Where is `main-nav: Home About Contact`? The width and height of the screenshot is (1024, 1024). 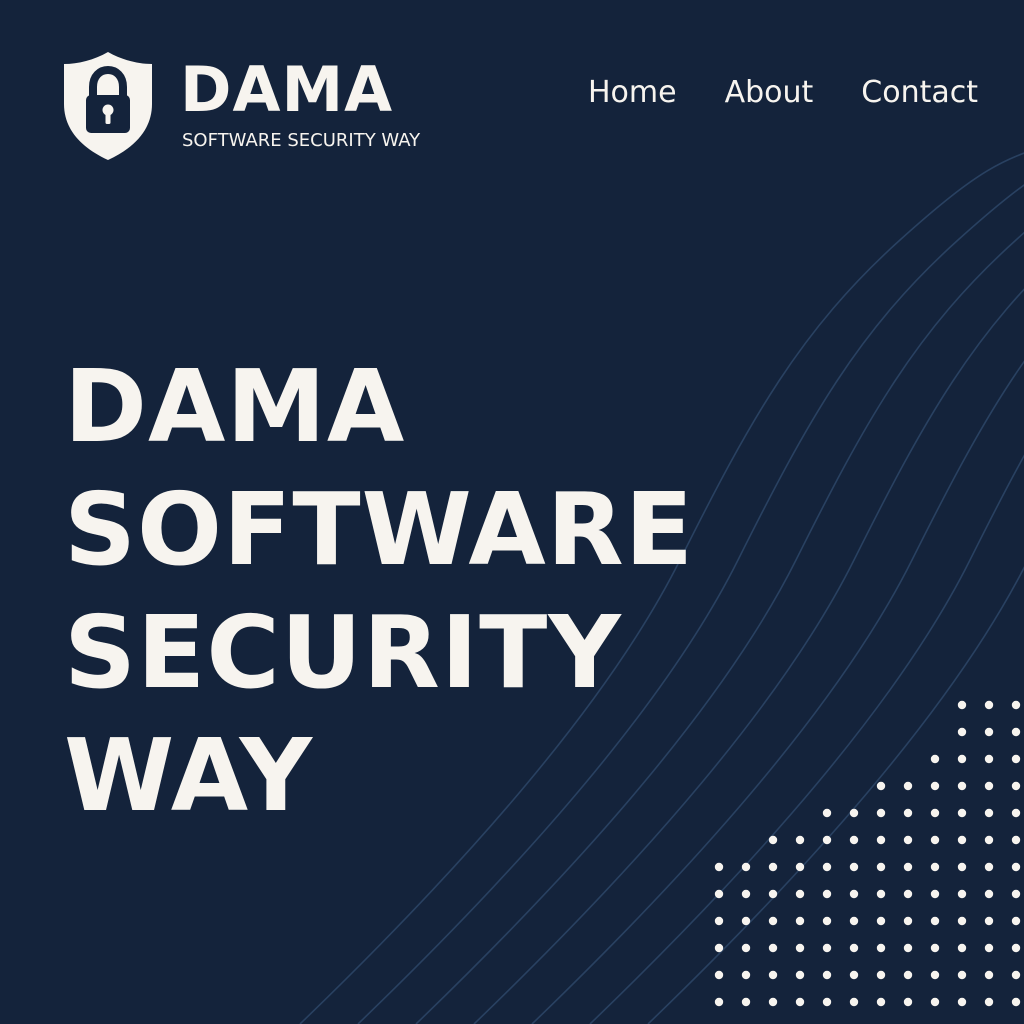 main-nav: Home About Contact is located at coordinates (783, 93).